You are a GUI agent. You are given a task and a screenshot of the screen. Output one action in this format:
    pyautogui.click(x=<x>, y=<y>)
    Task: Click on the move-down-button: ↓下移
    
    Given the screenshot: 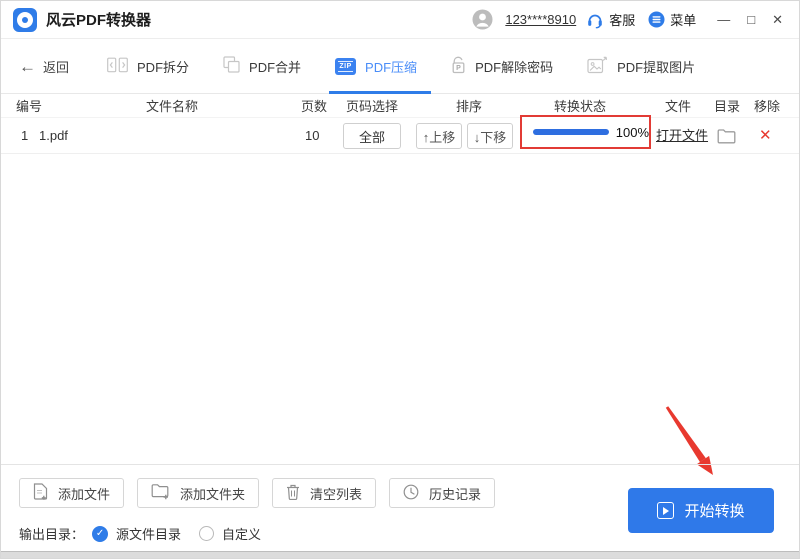 What is the action you would take?
    pyautogui.click(x=490, y=136)
    